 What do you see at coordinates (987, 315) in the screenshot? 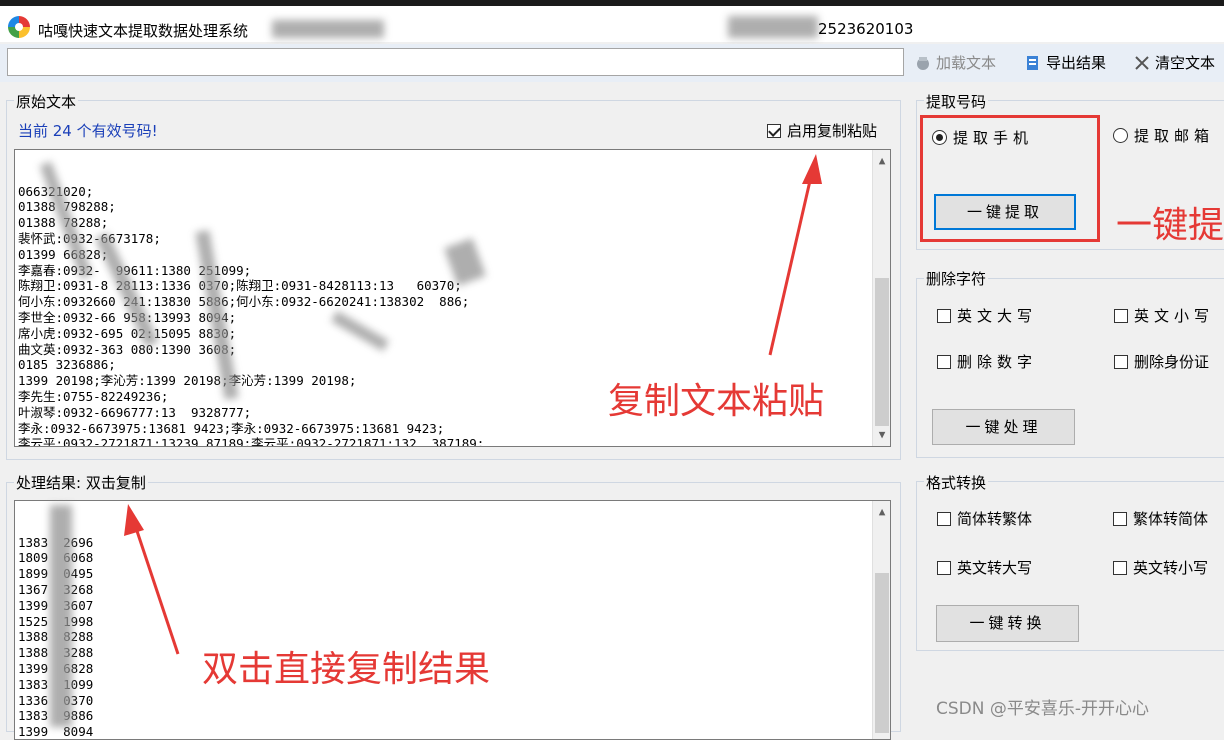
I see `delete-upper-checkbox: 英文大写` at bounding box center [987, 315].